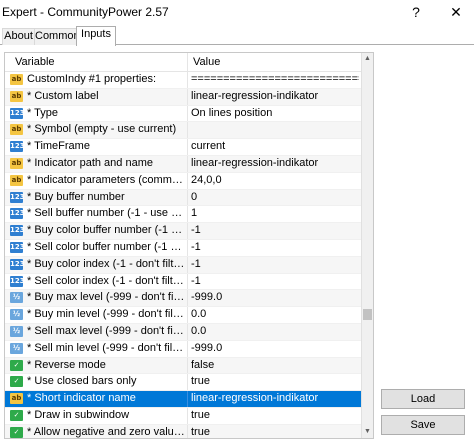 This screenshot has width=474, height=443. Describe the element at coordinates (183, 416) in the screenshot. I see `table-row: ✓ * Draw in subwindow true` at that location.